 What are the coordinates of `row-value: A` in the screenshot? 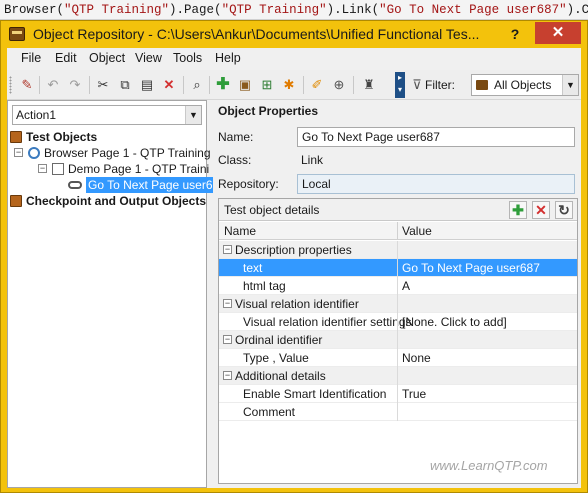 It's located at (406, 286).